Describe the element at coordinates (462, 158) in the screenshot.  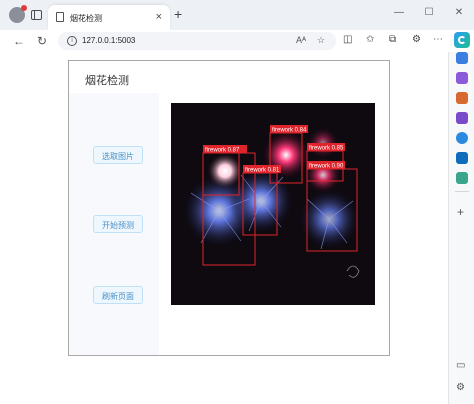
I see `outlook-icon` at that location.